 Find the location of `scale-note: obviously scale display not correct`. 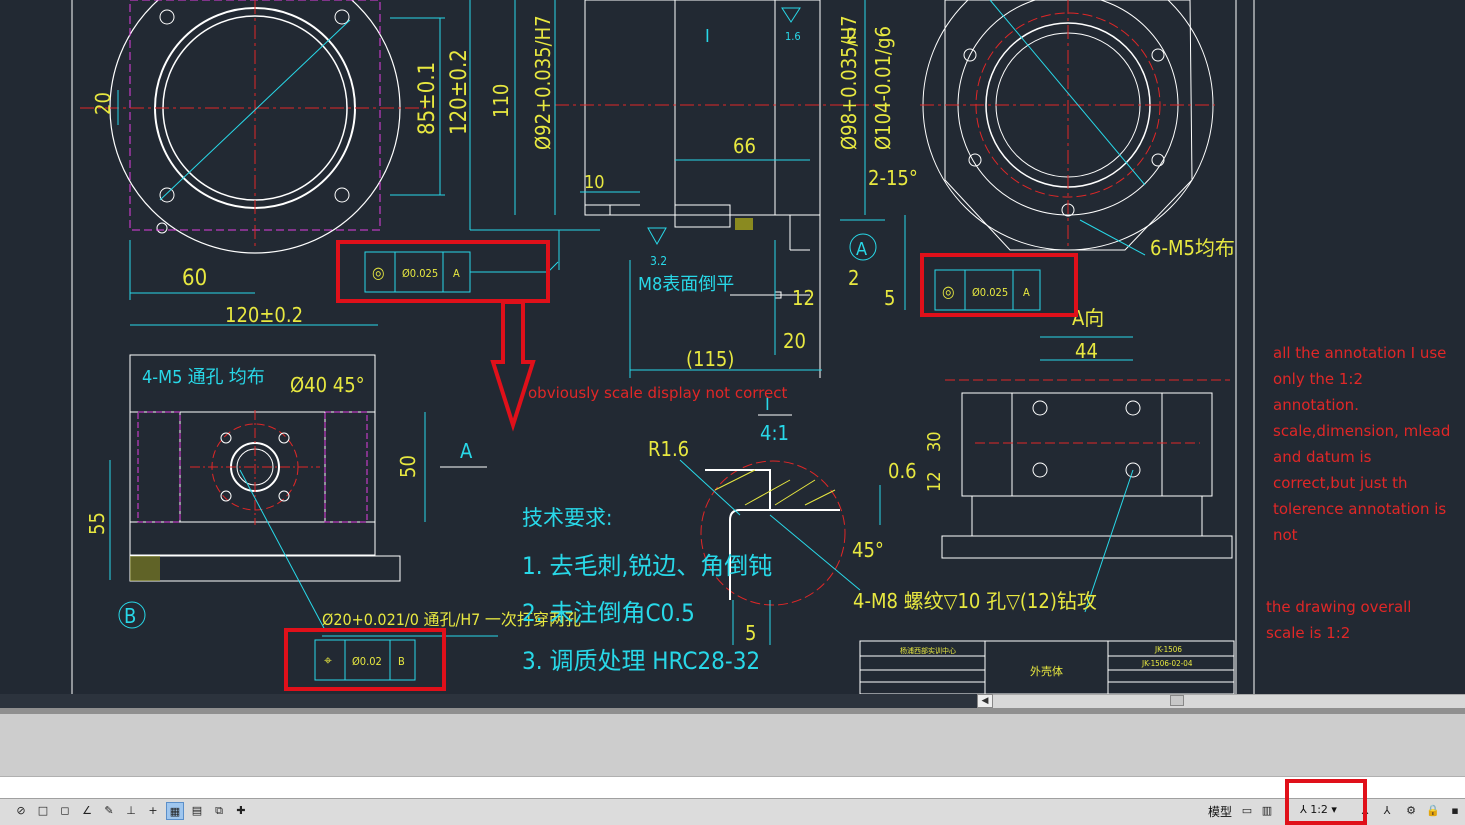

scale-note: obviously scale display not correct is located at coordinates (658, 393).